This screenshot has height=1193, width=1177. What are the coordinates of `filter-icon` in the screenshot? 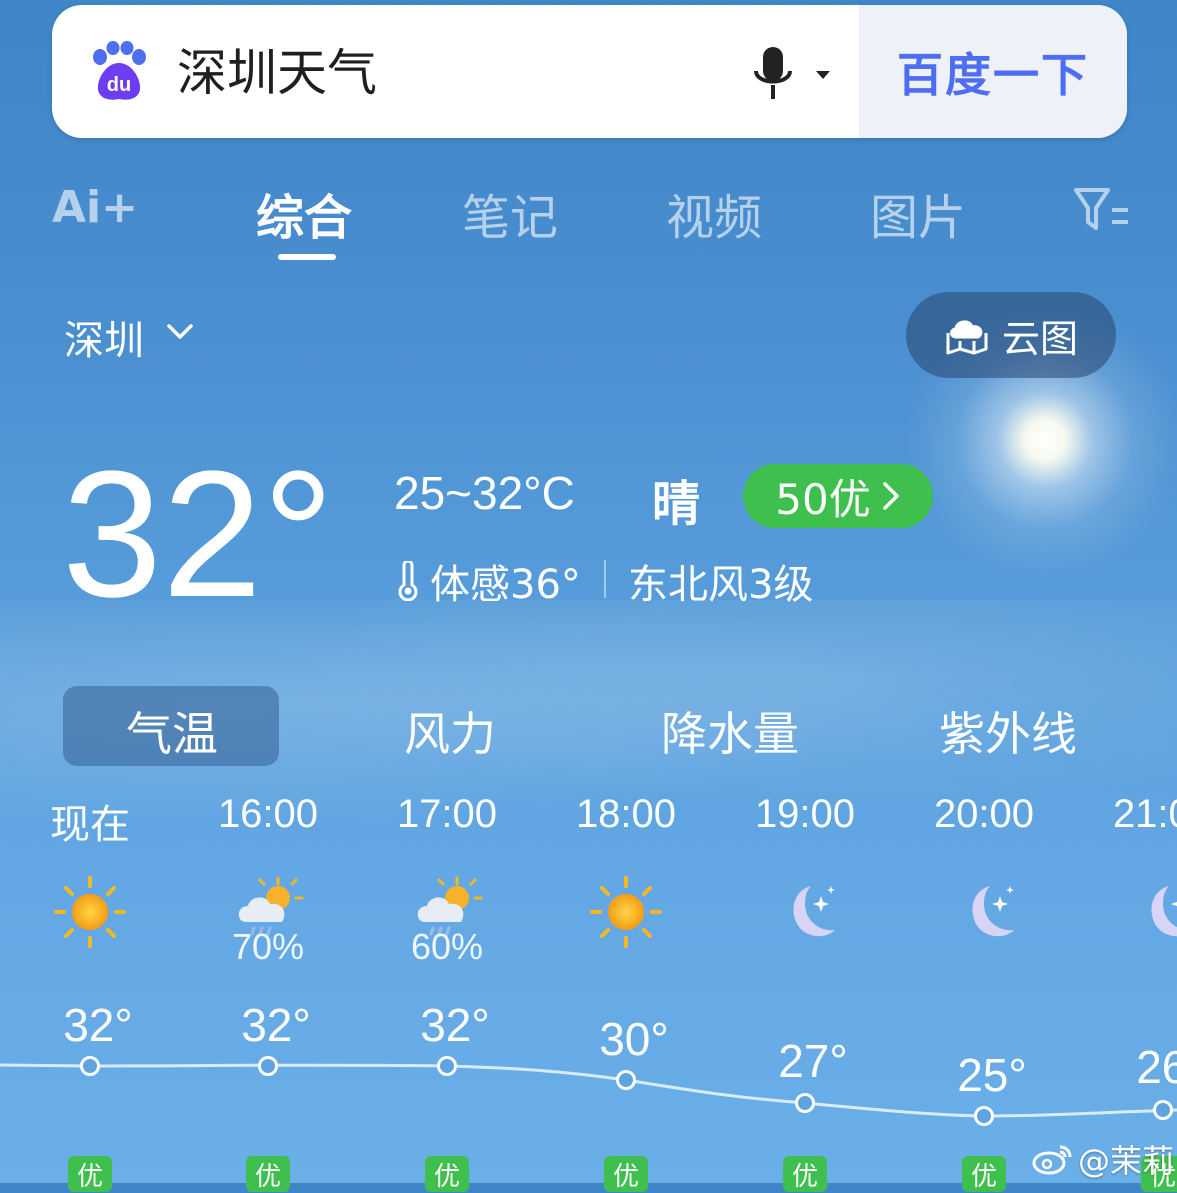 It's located at (1102, 209).